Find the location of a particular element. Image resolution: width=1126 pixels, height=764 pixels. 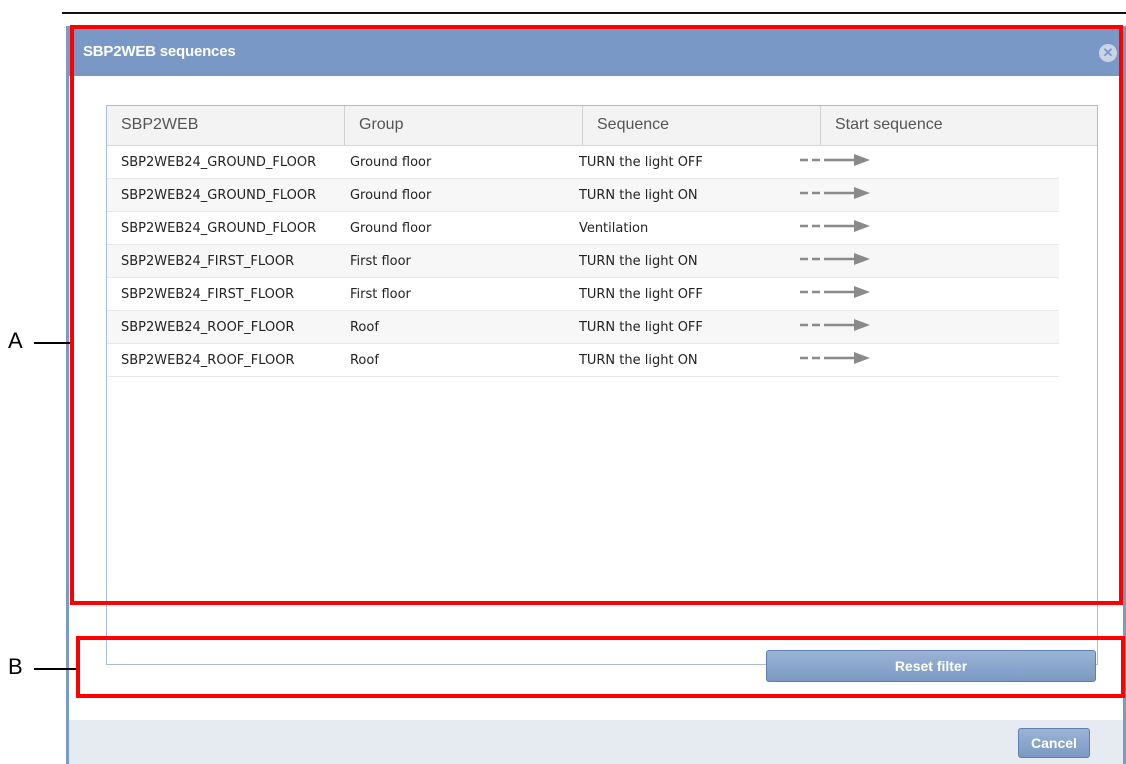

top-divider is located at coordinates (594, 13).